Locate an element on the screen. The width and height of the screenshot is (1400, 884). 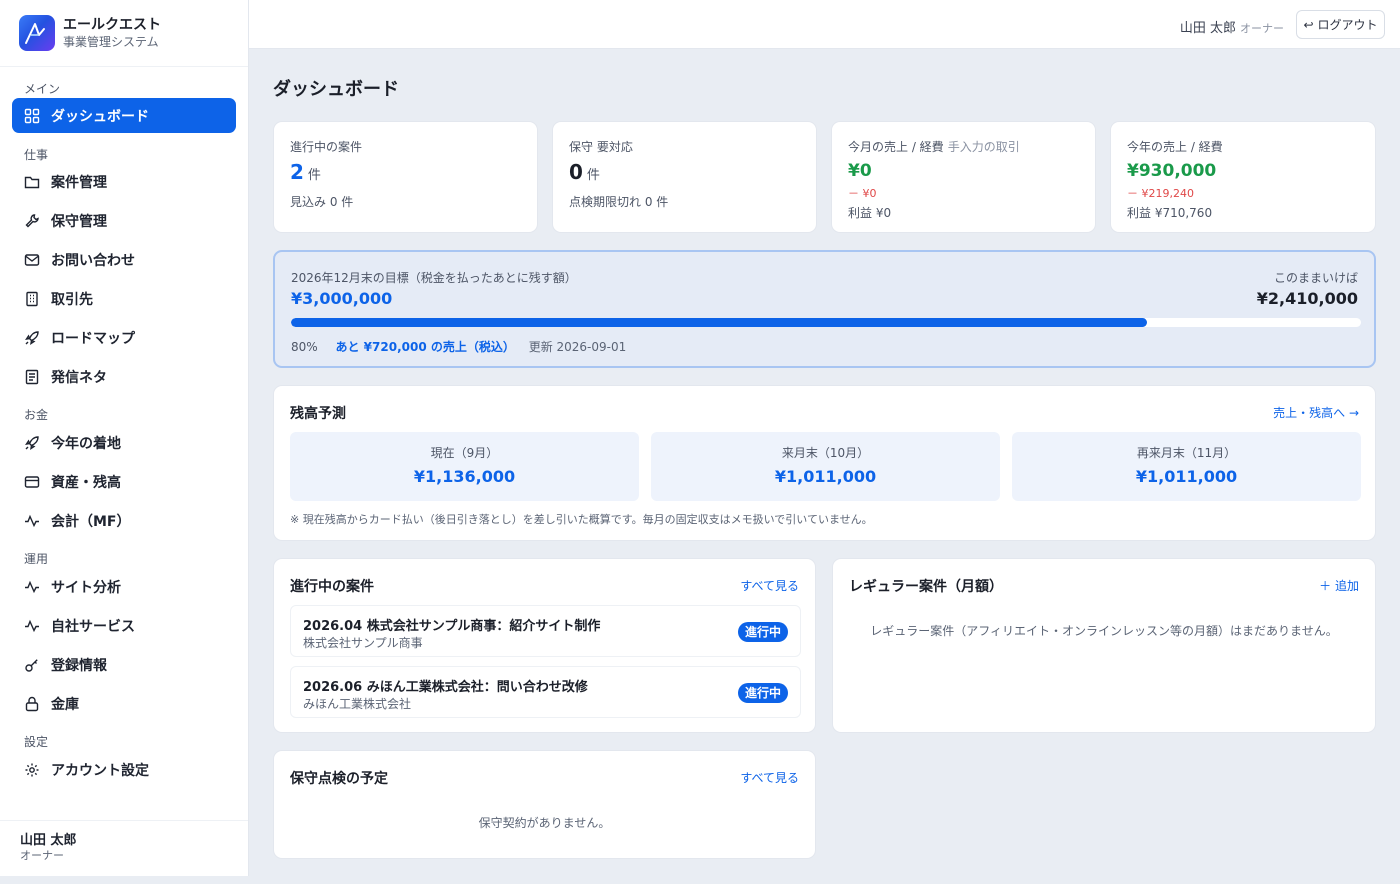
project-title: 2026.06 みほん工業株式会社：問い合わせ改修 is located at coordinates (445, 687).